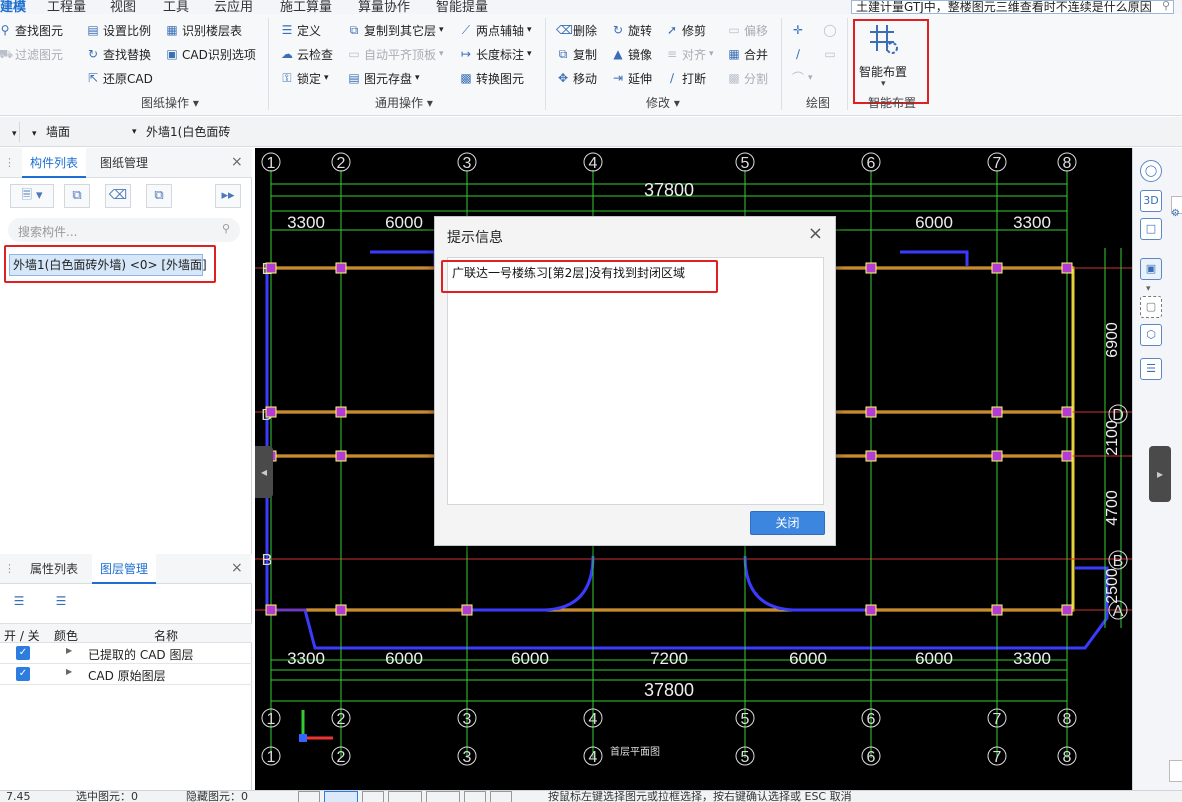  Describe the element at coordinates (1160, 474) in the screenshot. I see `collapse-handle: ▸` at that location.